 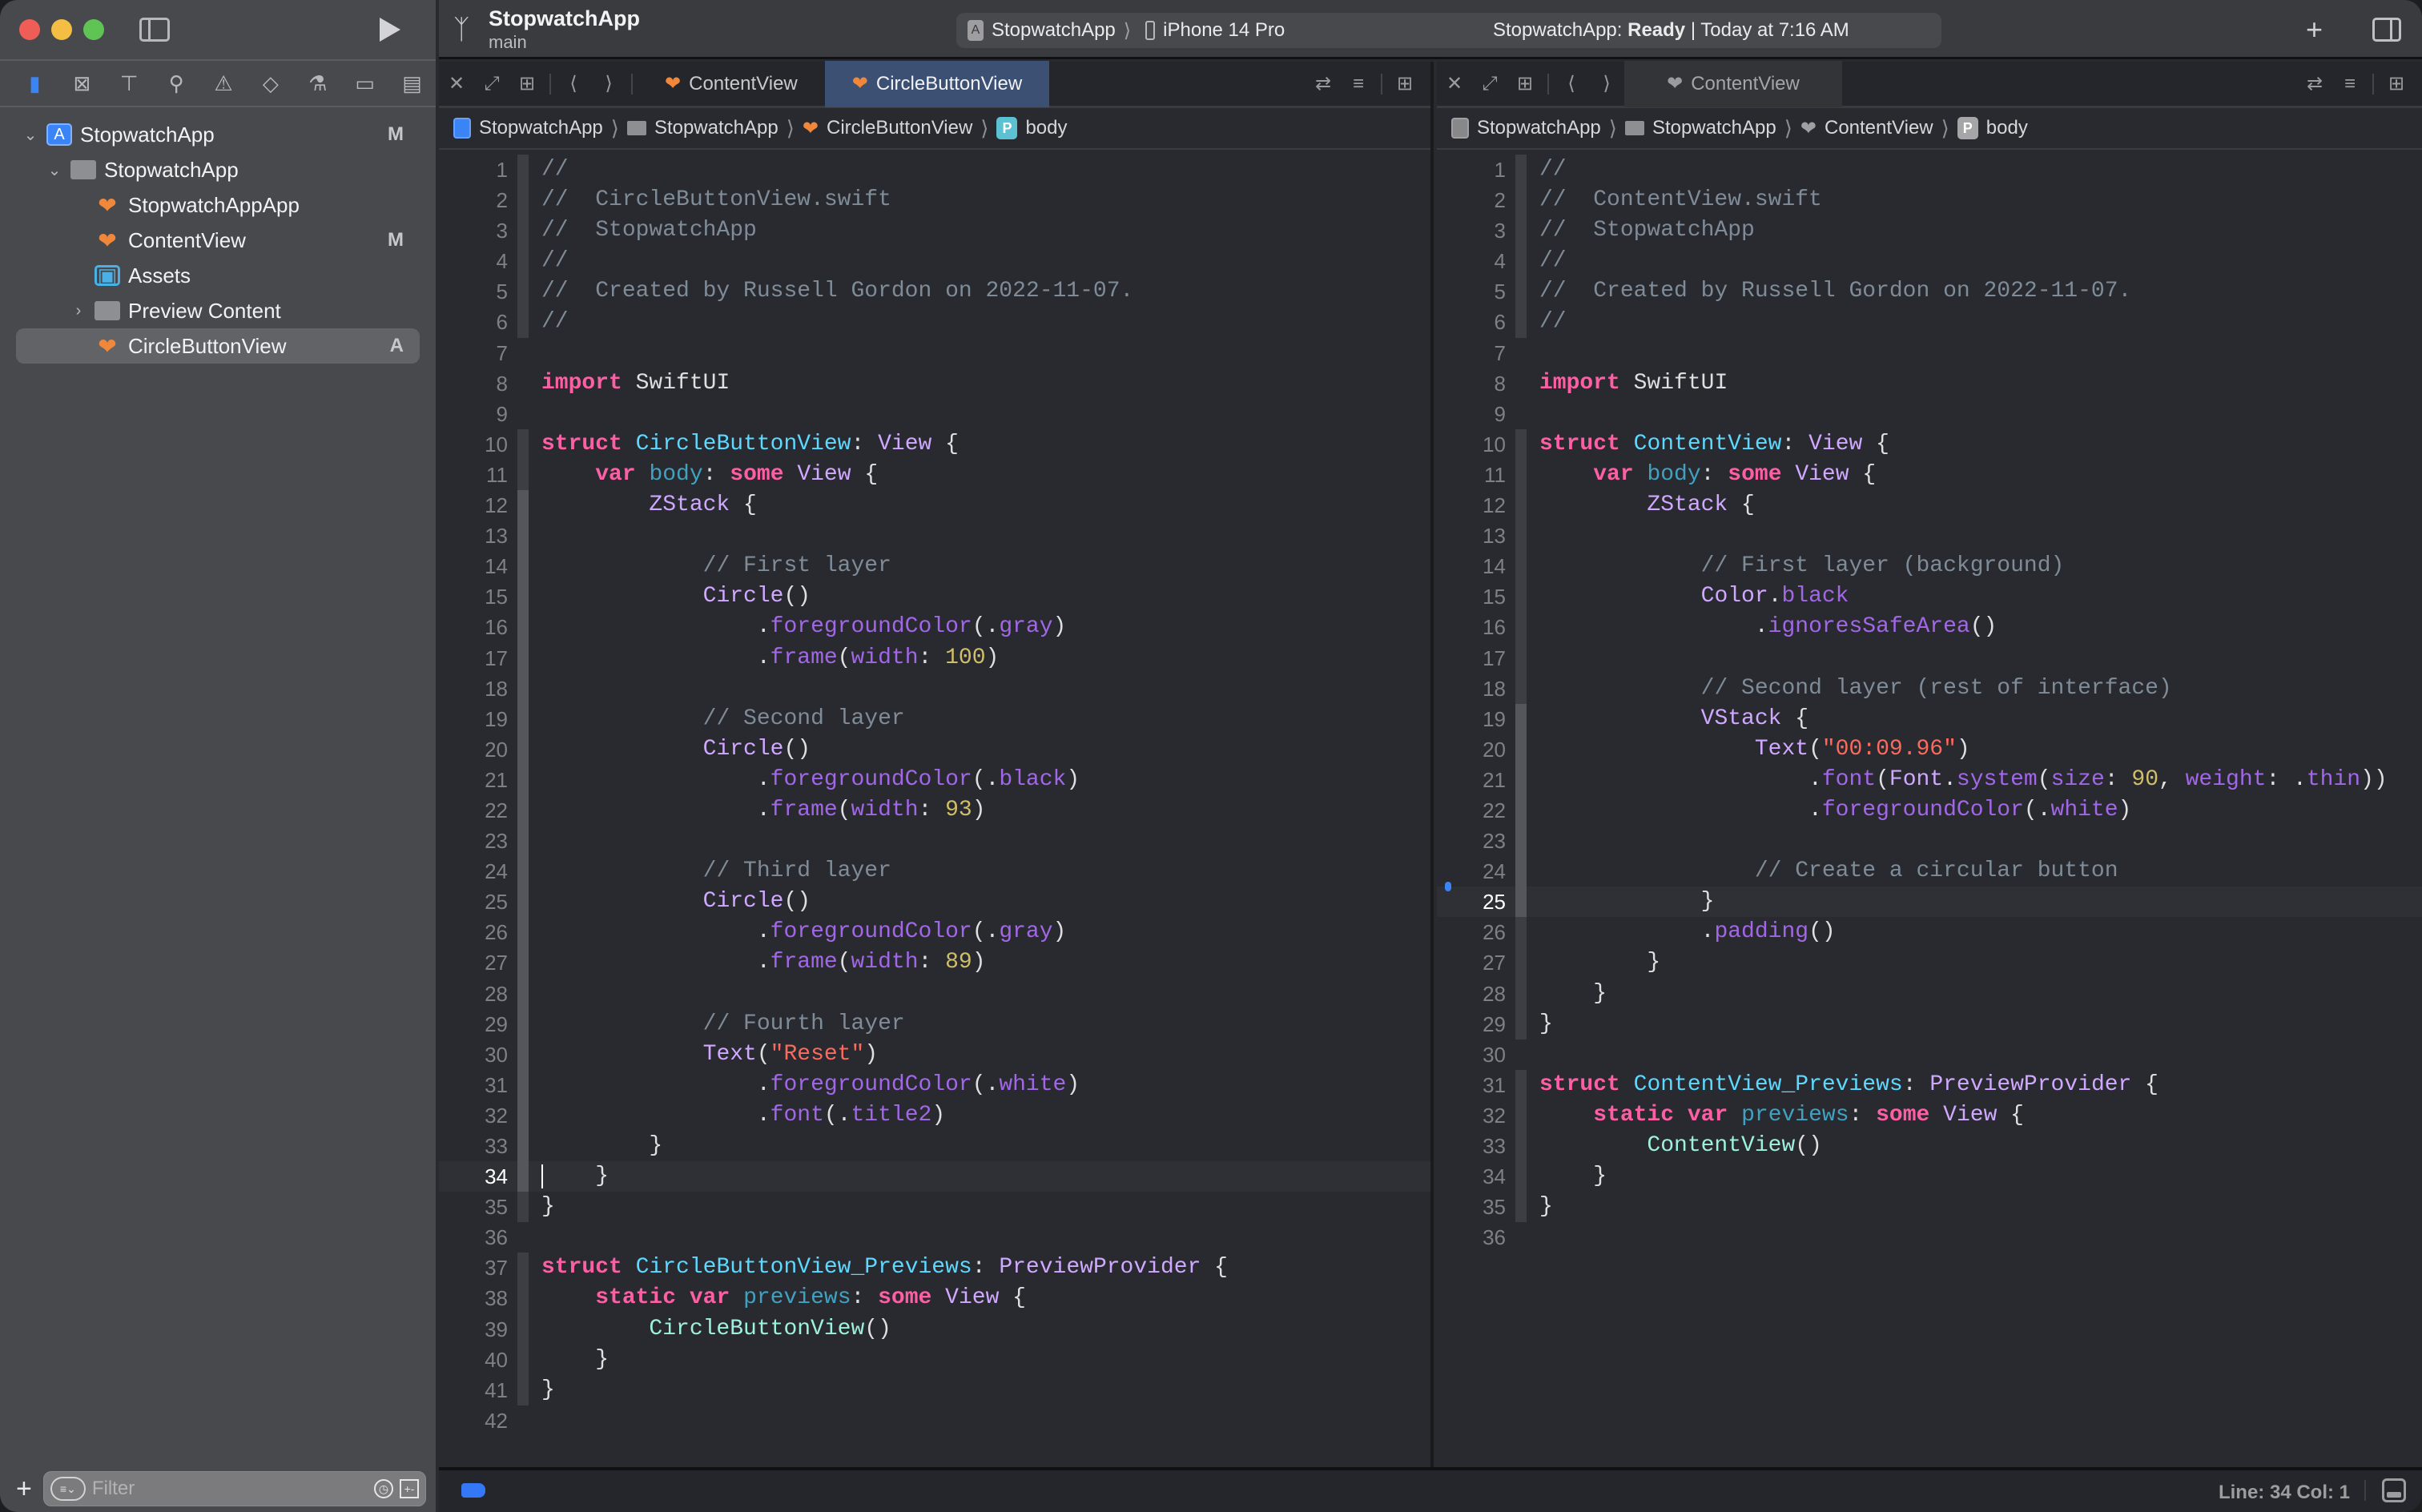 What do you see at coordinates (1929, 658) in the screenshot?
I see `code-line: 17` at bounding box center [1929, 658].